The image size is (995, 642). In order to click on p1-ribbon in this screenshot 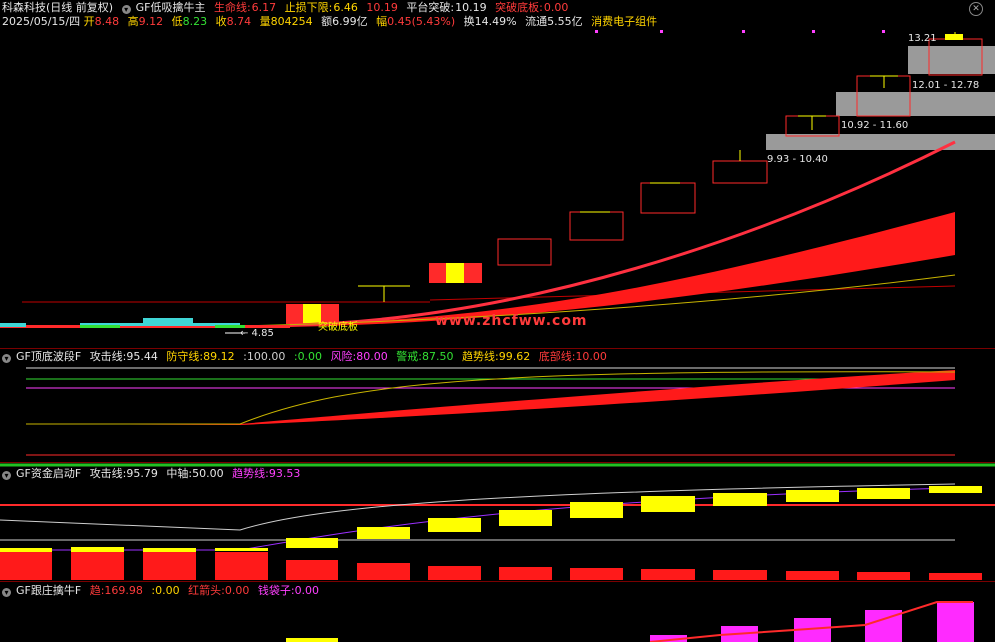, I will do `click(490, 397)`.